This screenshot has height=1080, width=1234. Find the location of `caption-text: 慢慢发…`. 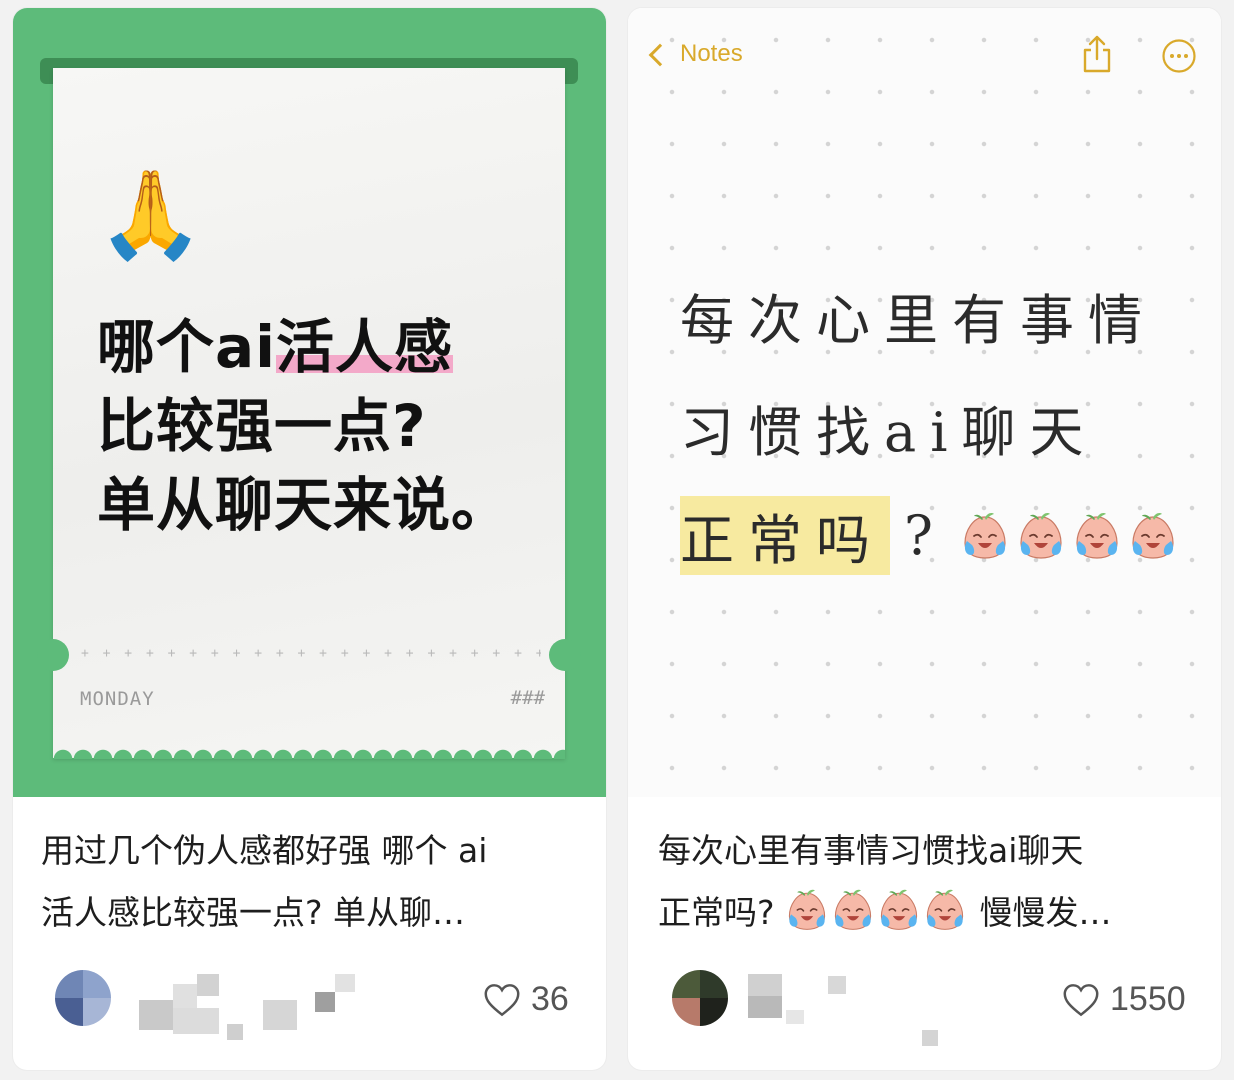

caption-text: 慢慢发… is located at coordinates (1045, 912).